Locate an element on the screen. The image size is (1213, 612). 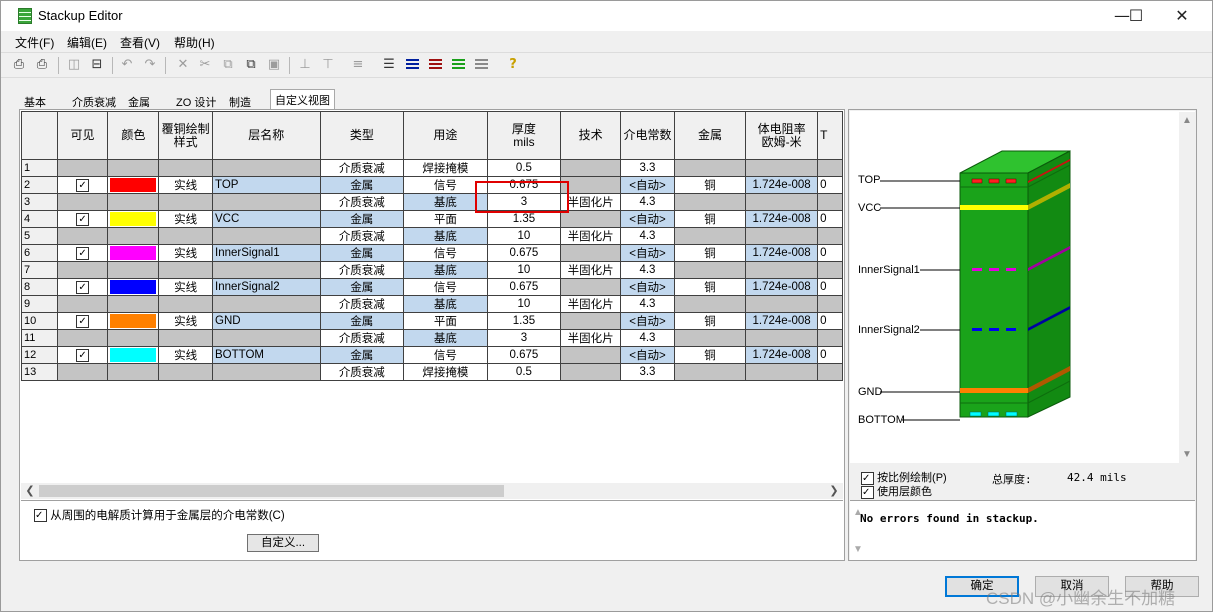
row-number: 8 is located at coordinates (39, 287).